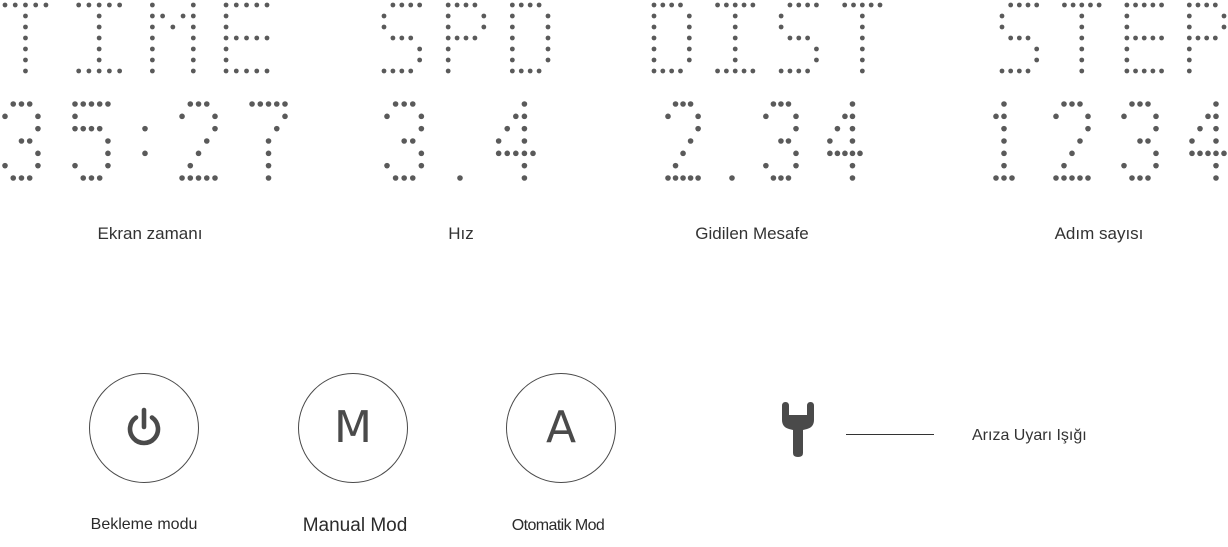  I want to click on time-caption: Ekran zamanı, so click(150, 233).